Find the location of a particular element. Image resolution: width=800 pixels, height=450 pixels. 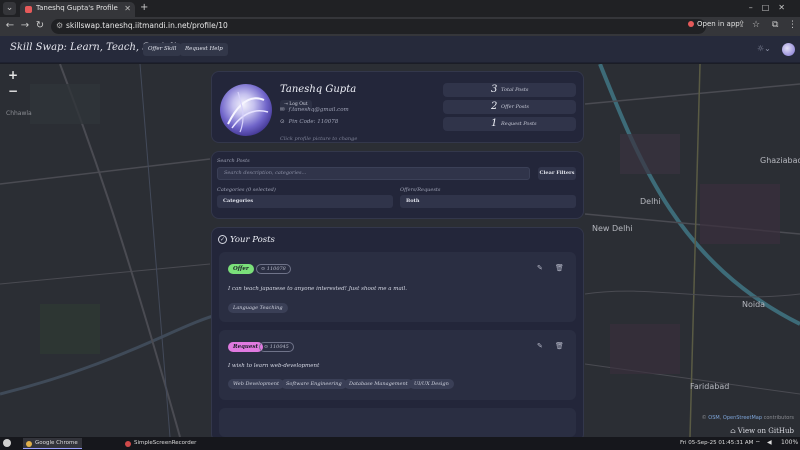

map-label: Noida is located at coordinates (754, 304).